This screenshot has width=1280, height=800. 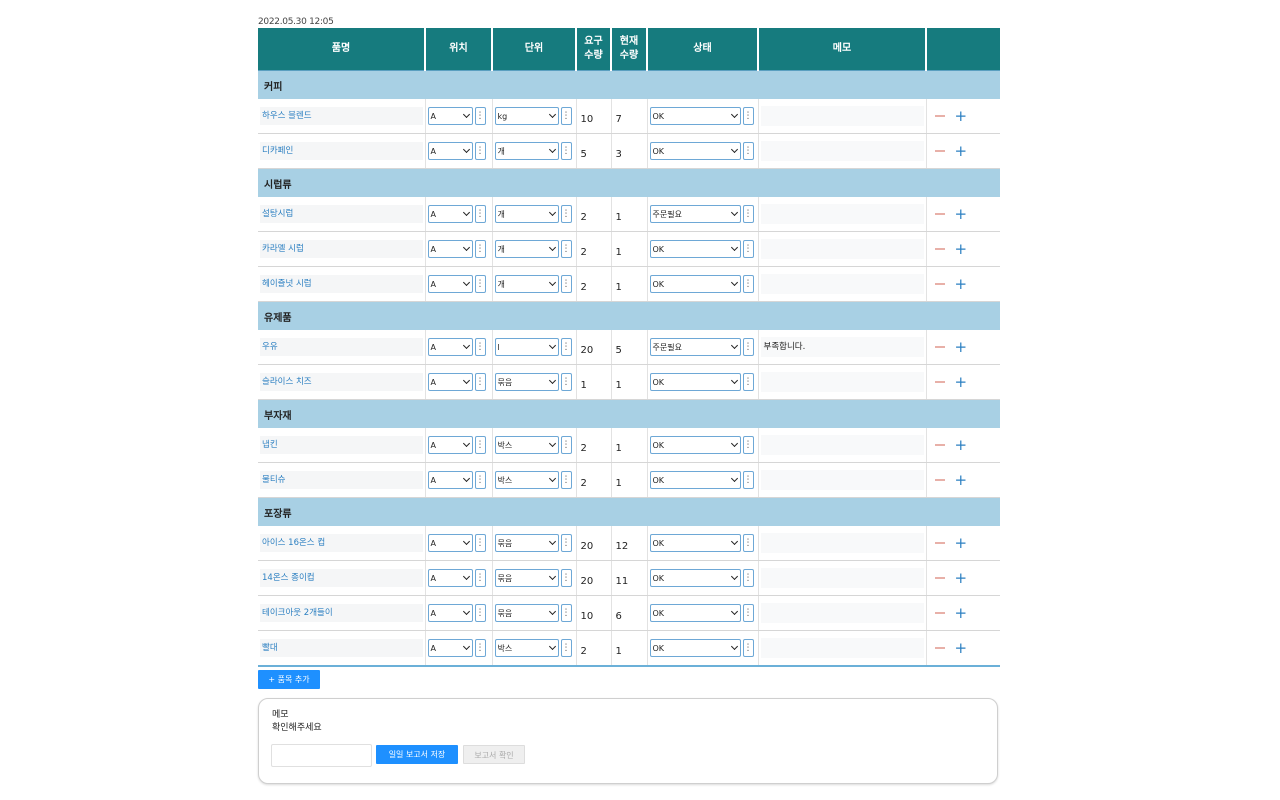 I want to click on unit-select: 묶음, so click(x=526, y=543).